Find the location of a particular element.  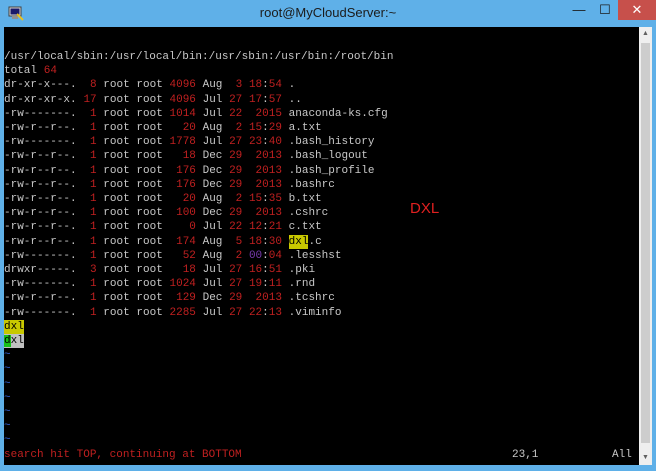

file-size: 100 is located at coordinates (182, 213).